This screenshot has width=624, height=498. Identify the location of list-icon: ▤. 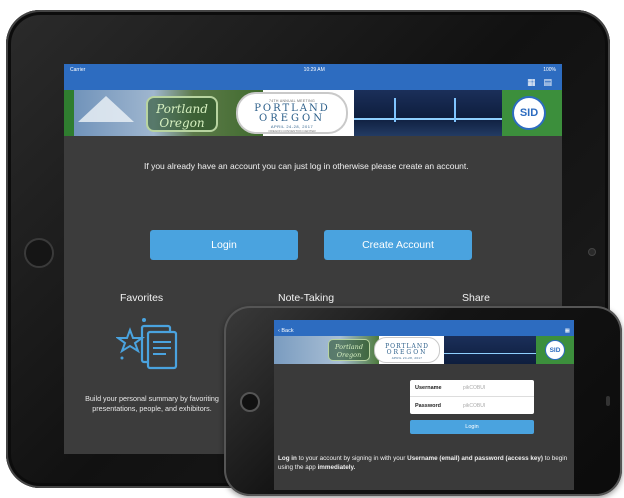
(547, 83).